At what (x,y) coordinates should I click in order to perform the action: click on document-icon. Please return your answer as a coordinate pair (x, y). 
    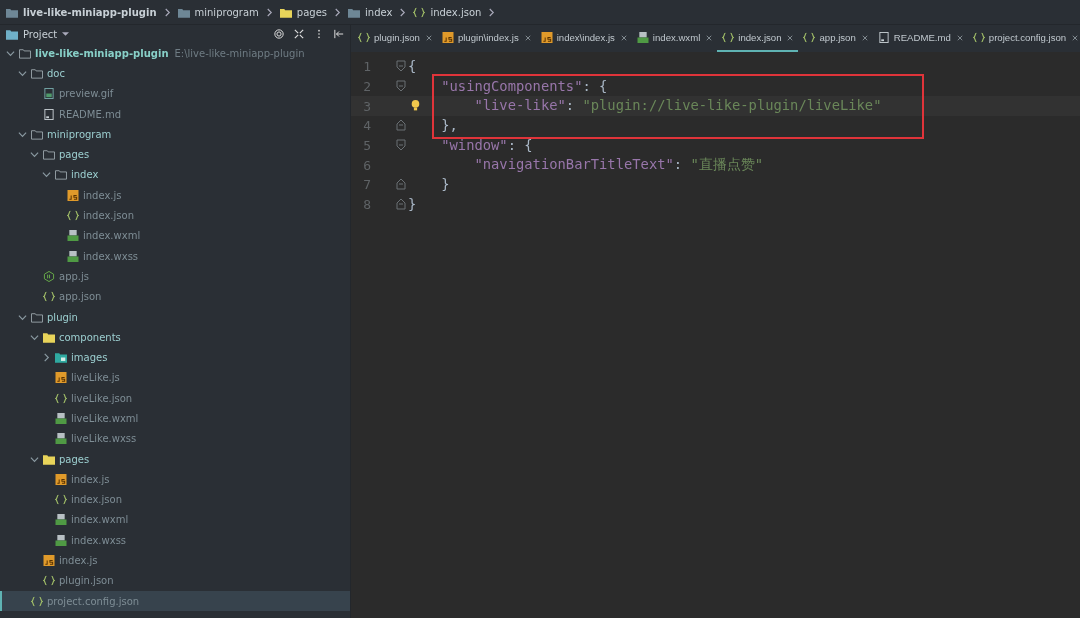
    Looking at the image, I should click on (883, 37).